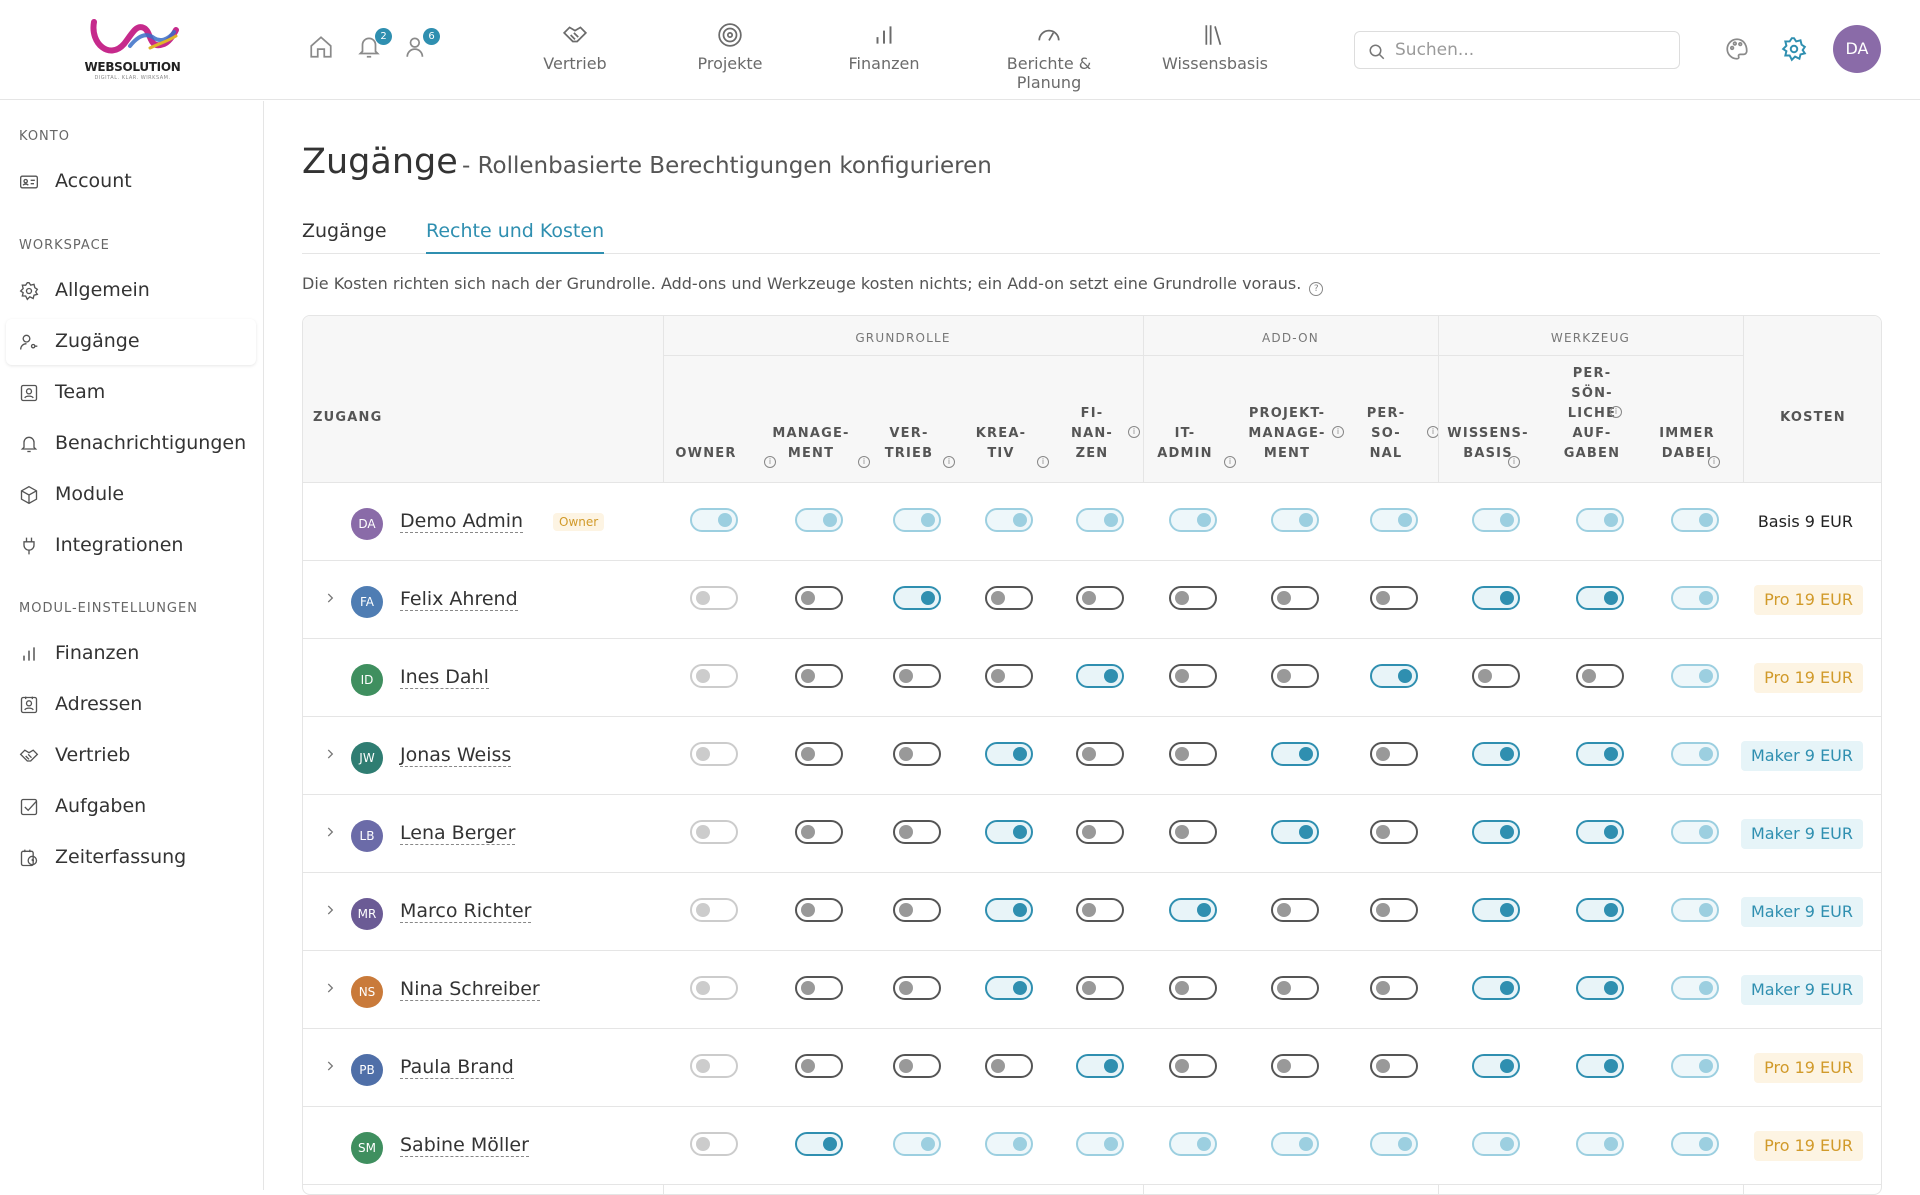 Image resolution: width=1920 pixels, height=1195 pixels. I want to click on user-name: Nina Schreiber, so click(470, 989).